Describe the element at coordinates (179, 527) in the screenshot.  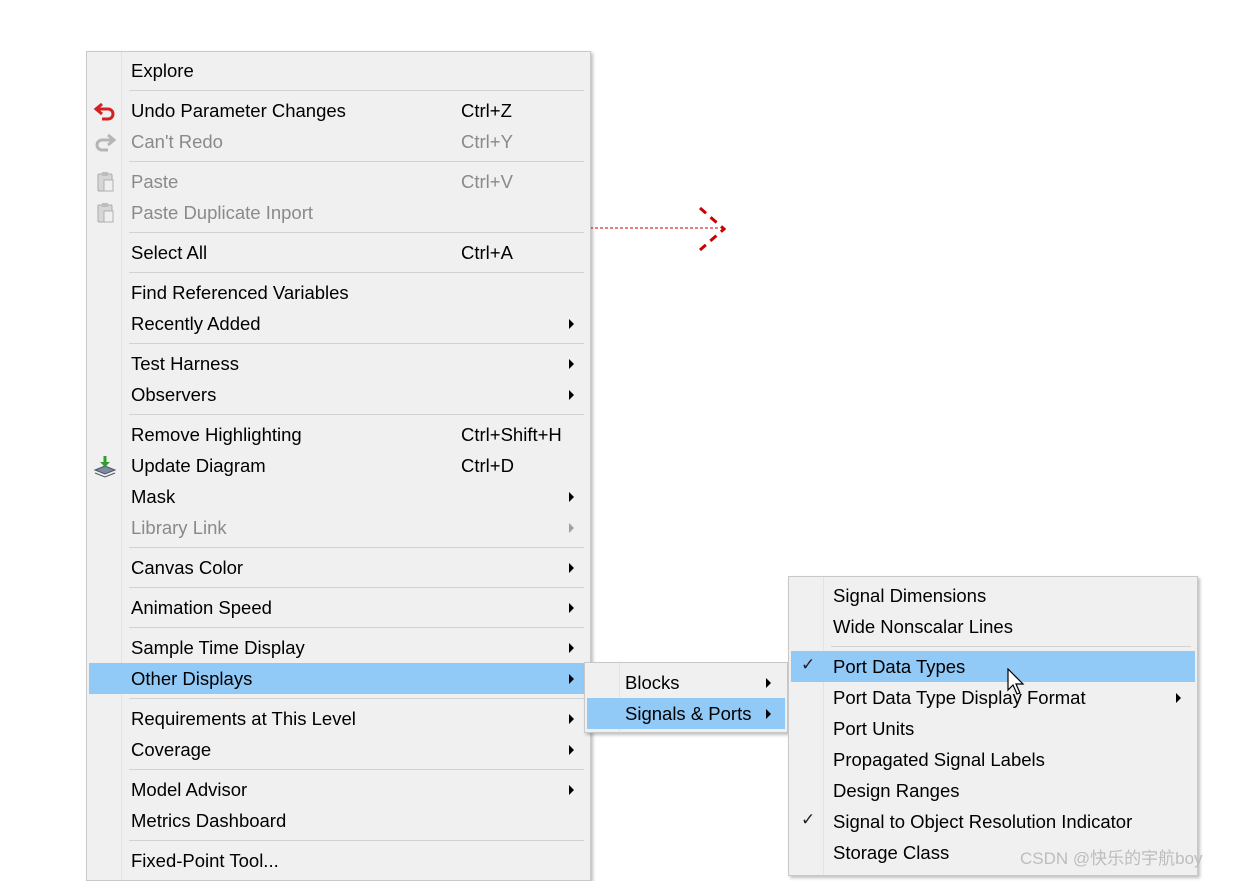
I see `menu-item-label: Library Link` at that location.